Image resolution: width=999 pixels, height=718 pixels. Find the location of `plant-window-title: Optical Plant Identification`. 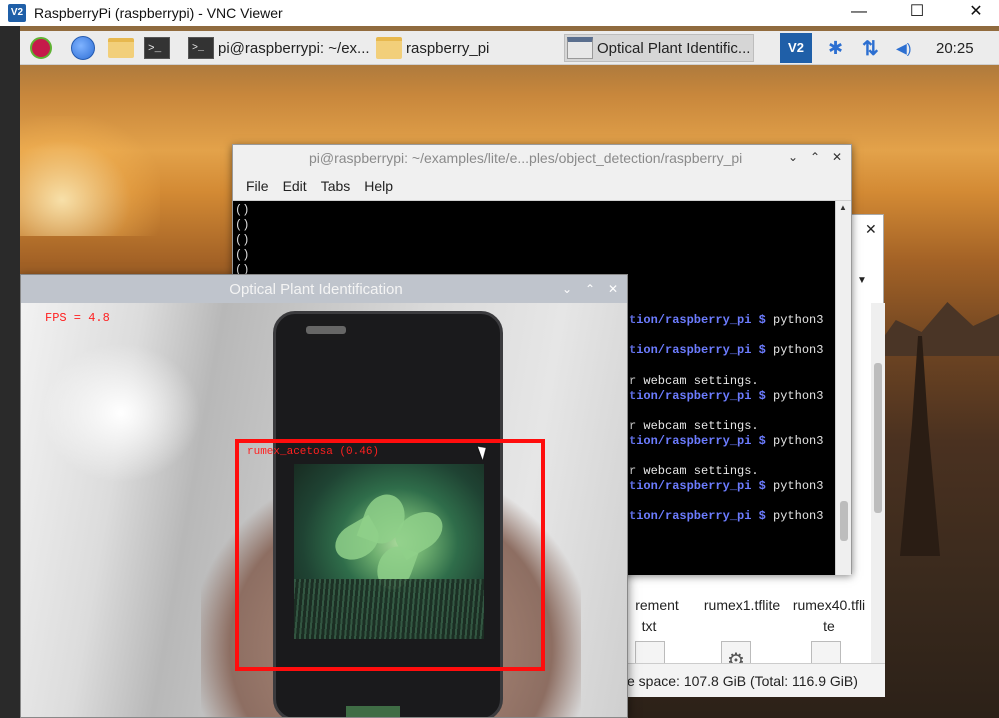

plant-window-title: Optical Plant Identification is located at coordinates (316, 289).